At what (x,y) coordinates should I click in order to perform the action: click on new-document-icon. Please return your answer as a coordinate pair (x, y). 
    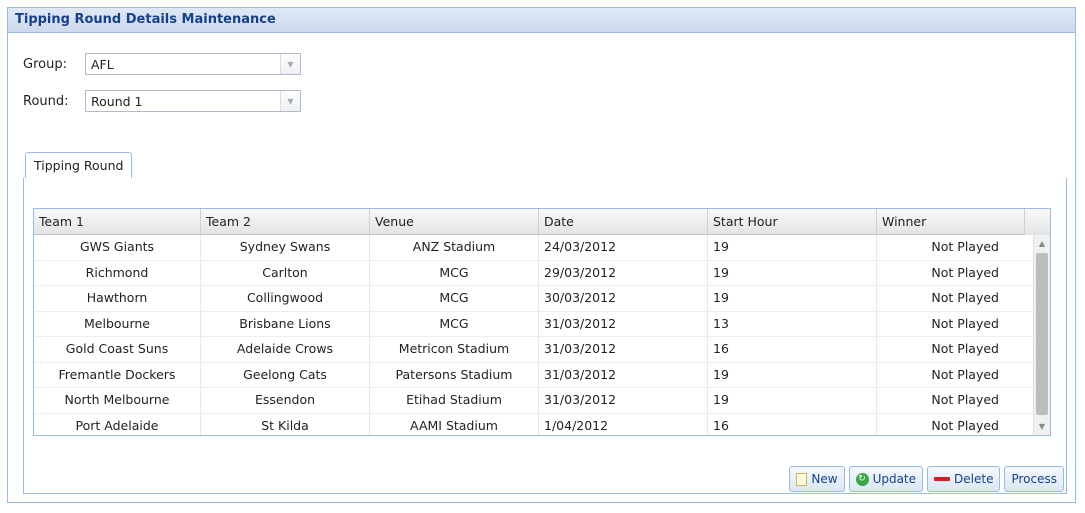
    Looking at the image, I should click on (802, 479).